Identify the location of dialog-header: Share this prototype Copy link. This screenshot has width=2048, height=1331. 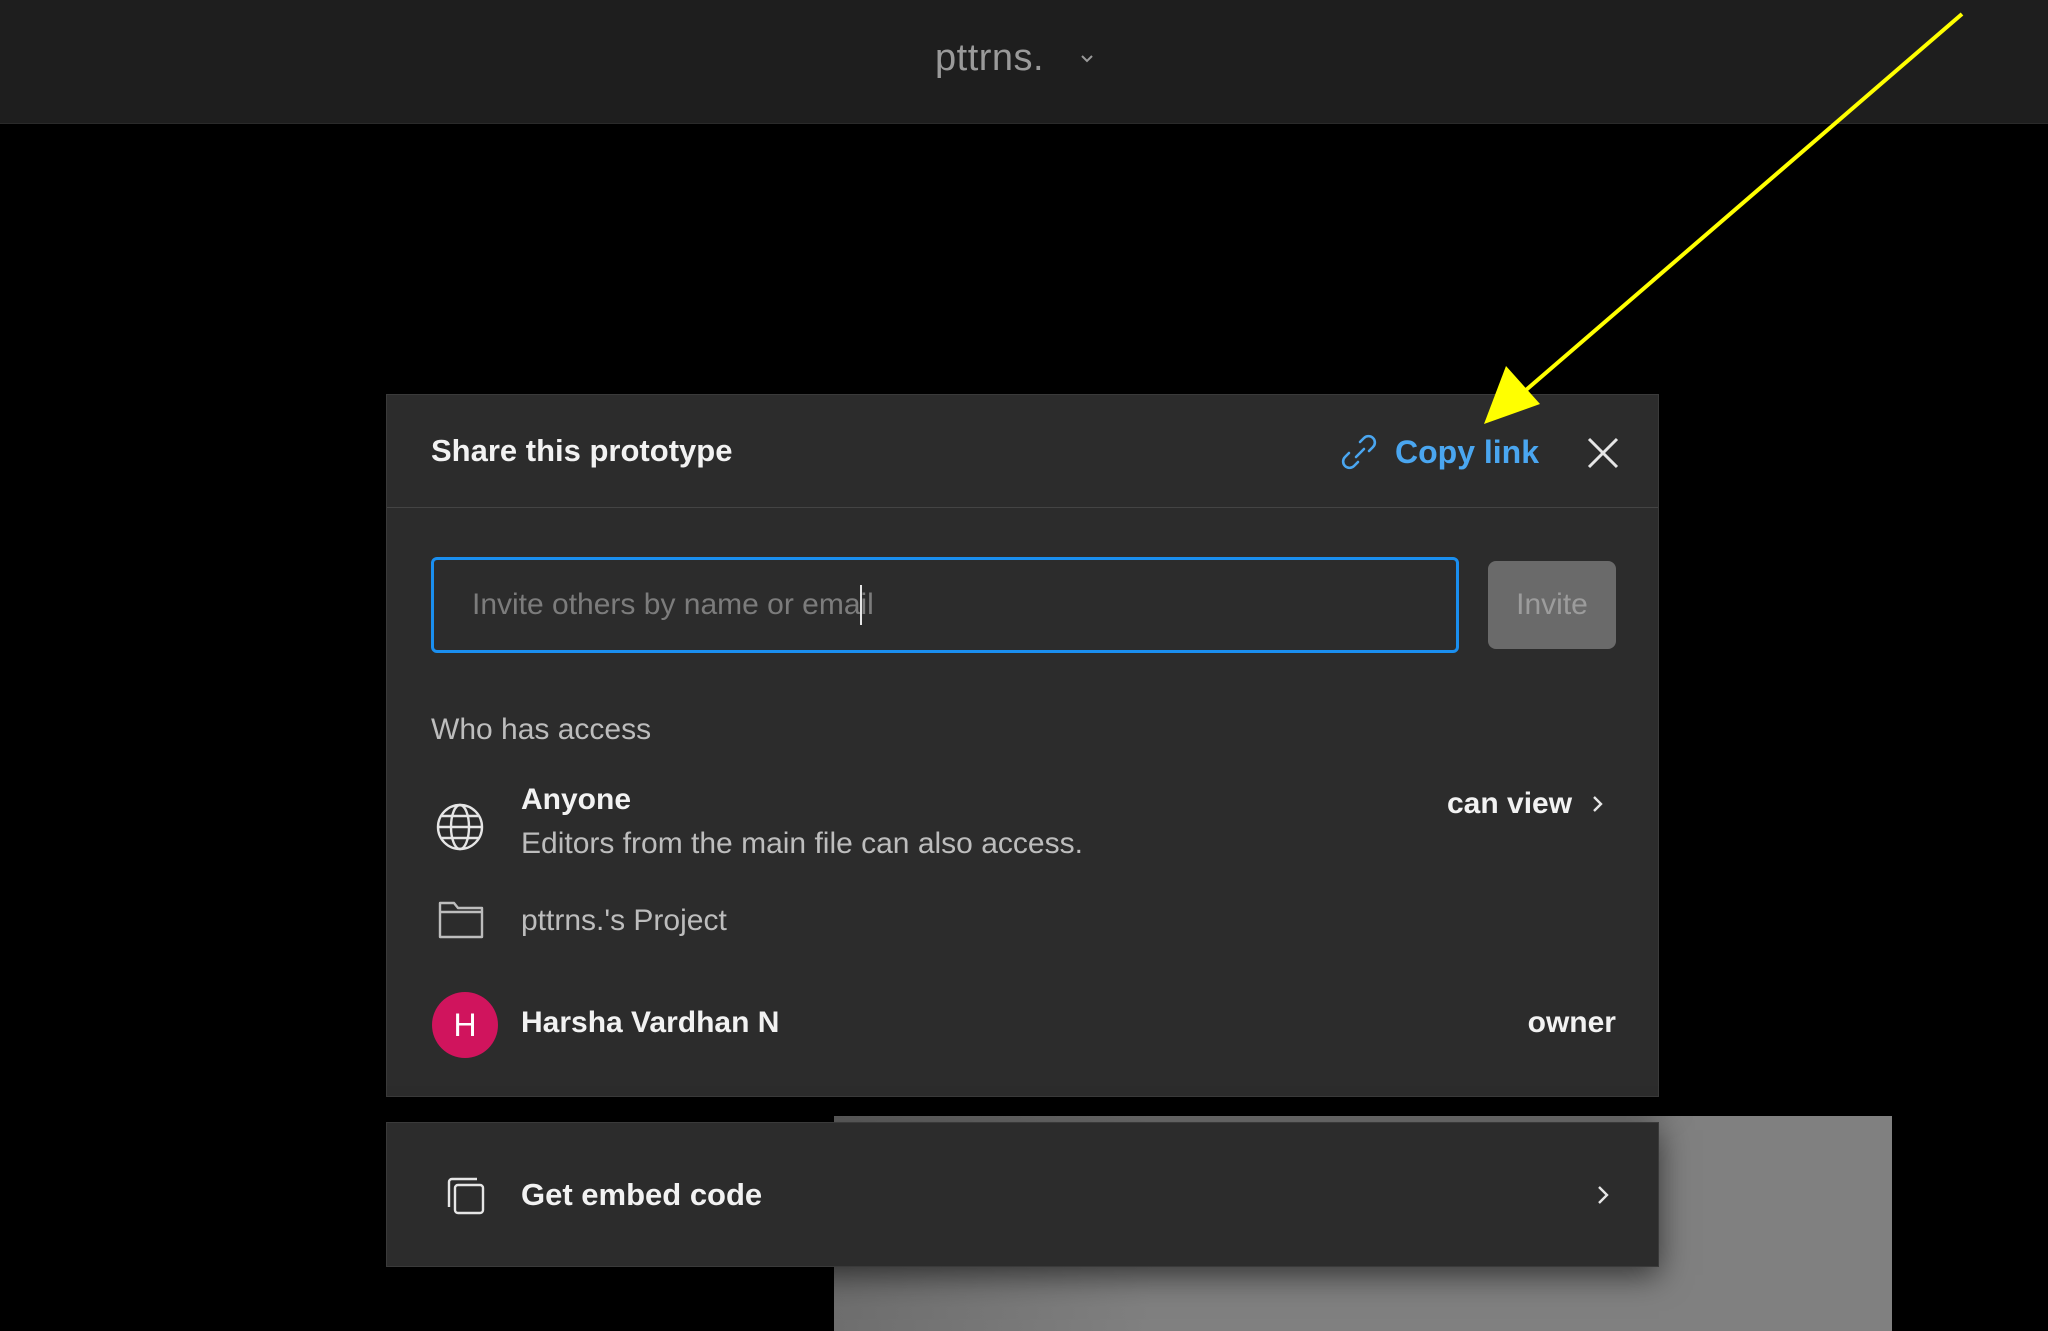
(1022, 451).